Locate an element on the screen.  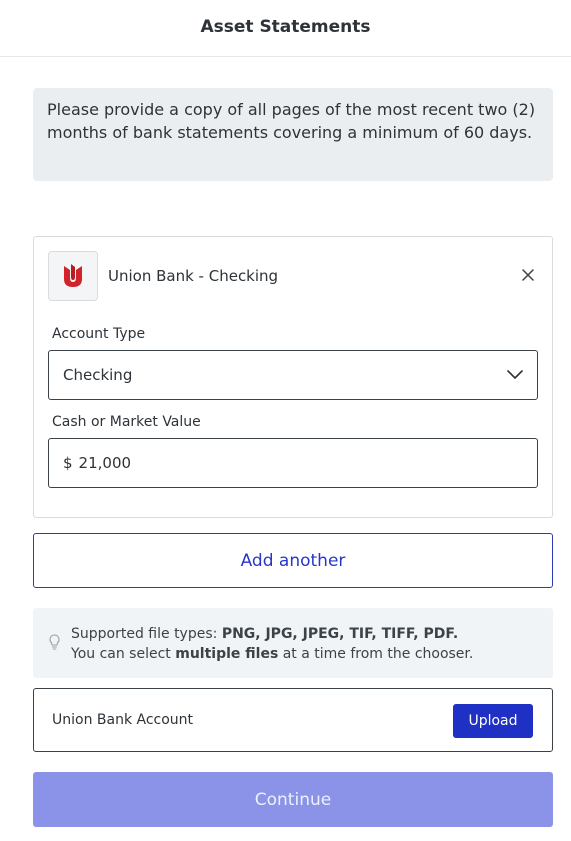
account-type-select: Checking is located at coordinates (293, 375).